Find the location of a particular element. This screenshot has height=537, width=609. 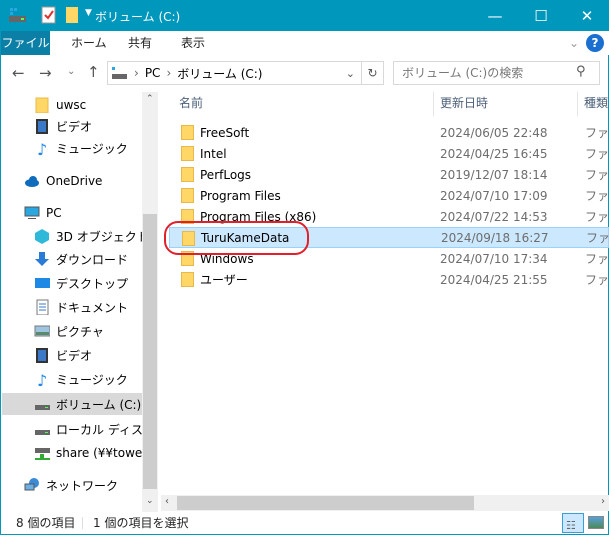

column-header-date: 更新日時 is located at coordinates (464, 104).